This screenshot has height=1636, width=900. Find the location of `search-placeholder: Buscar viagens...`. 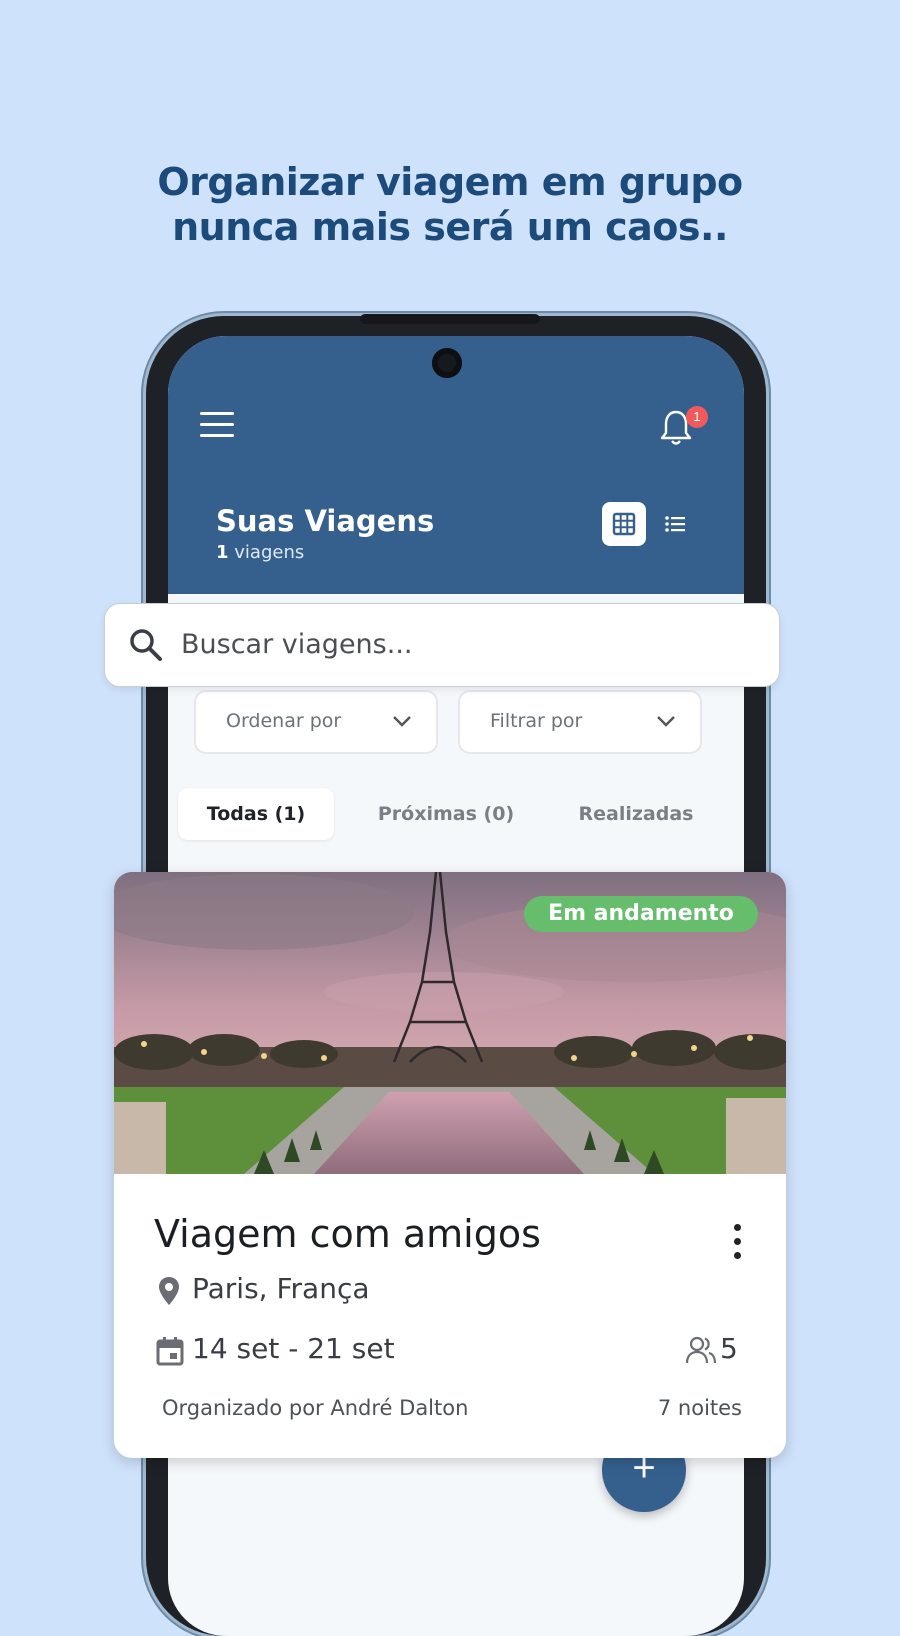

search-placeholder: Buscar viagens... is located at coordinates (297, 644).